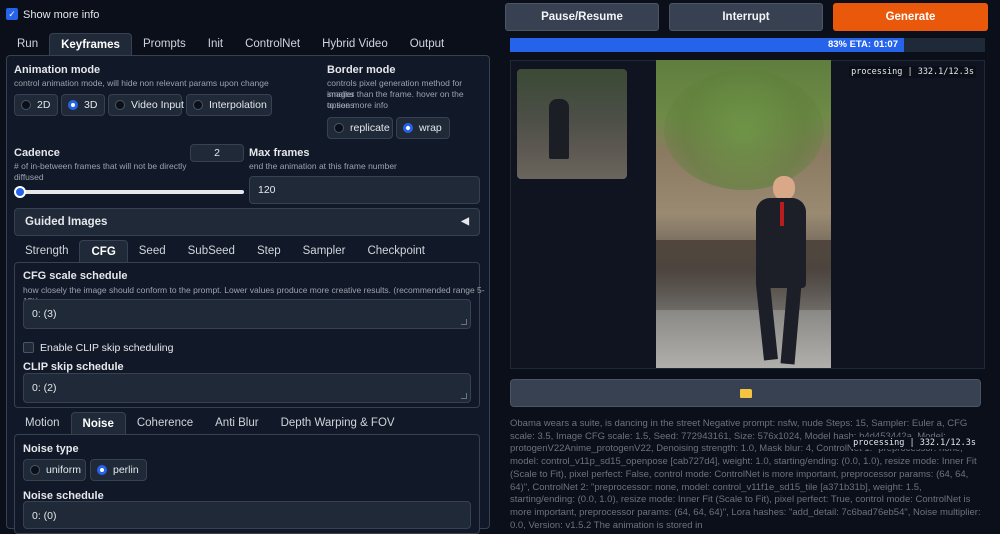 Image resolution: width=1000 pixels, height=534 pixels. Describe the element at coordinates (157, 105) in the screenshot. I see `radio-label: Video Input` at that location.